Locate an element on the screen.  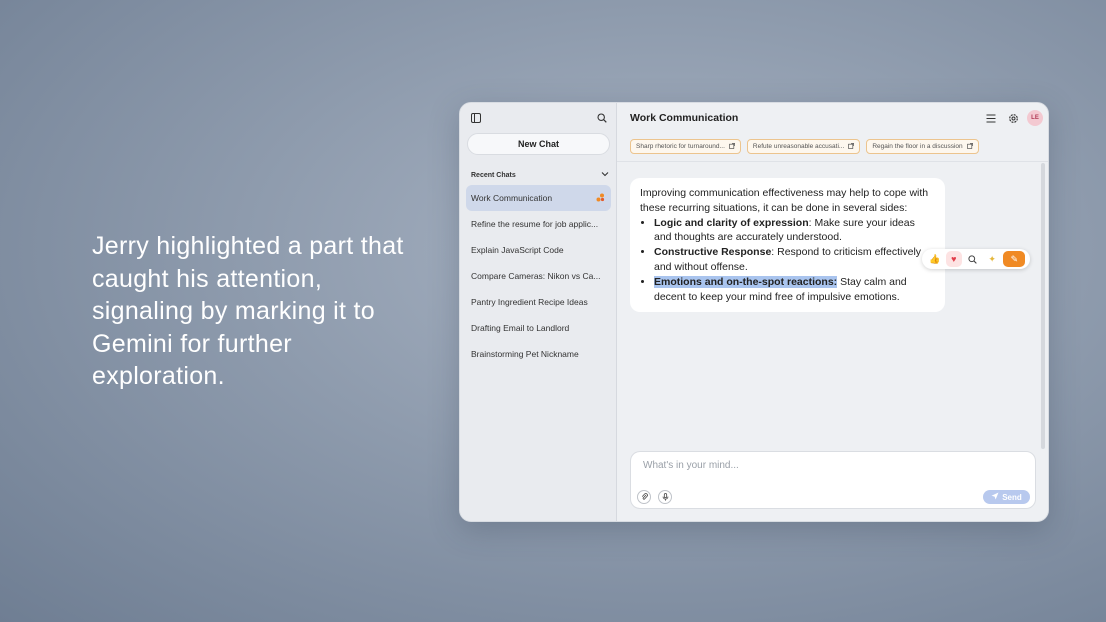
menu-icon is located at coordinates (991, 118).